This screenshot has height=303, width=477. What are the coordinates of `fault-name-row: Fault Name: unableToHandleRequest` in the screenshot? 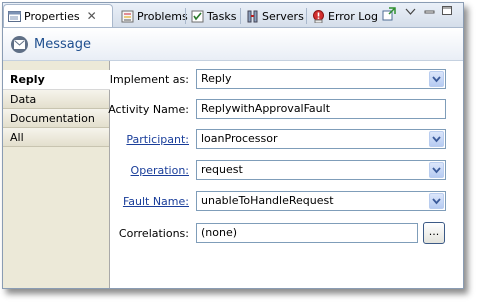 It's located at (286, 202).